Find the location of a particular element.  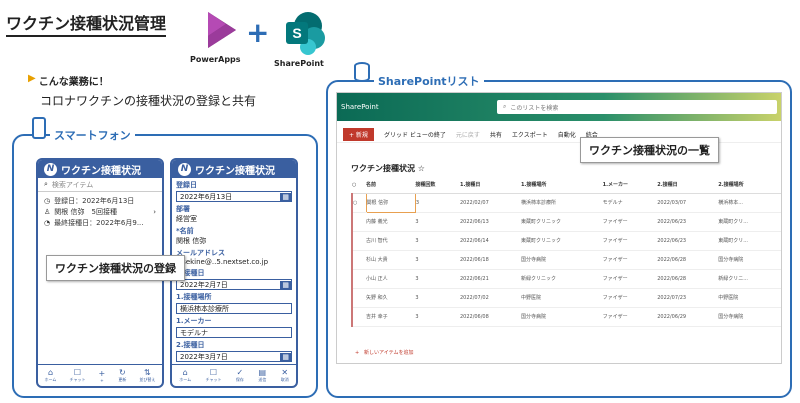

nav-refresh: ↻ 更新 is located at coordinates (122, 375).